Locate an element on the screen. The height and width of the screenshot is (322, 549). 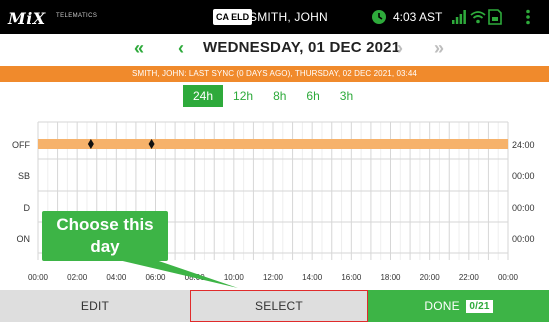
logo-subtitle: TELEMATICS is located at coordinates (77, 16).